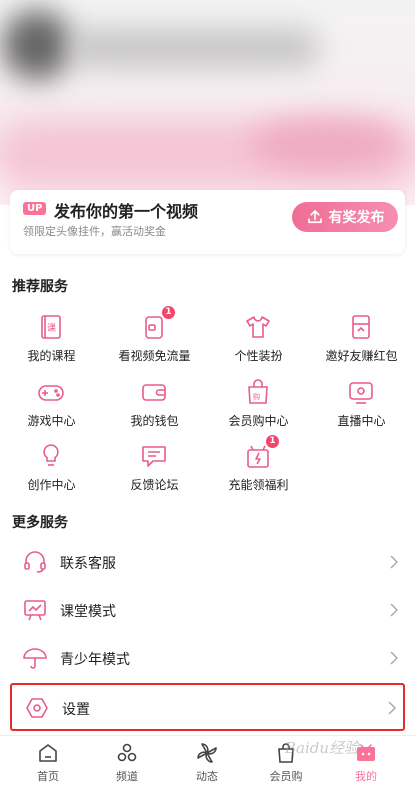 The image size is (415, 800). I want to click on row-label: 青少年模式, so click(95, 660).